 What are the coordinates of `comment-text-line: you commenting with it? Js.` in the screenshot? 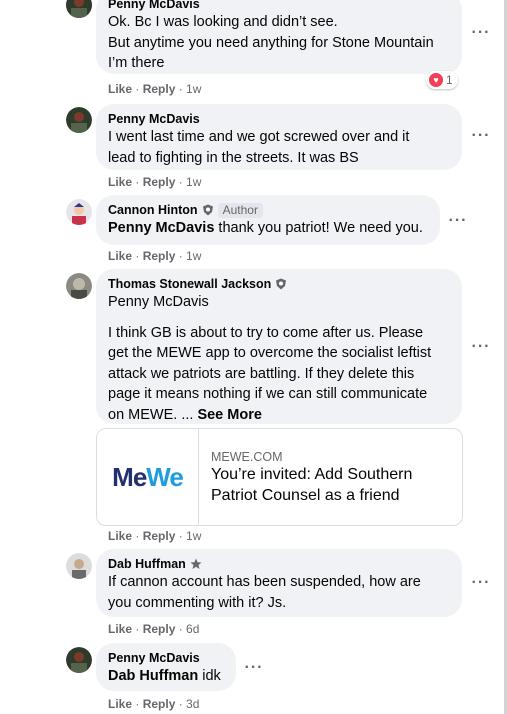 It's located at (197, 602).